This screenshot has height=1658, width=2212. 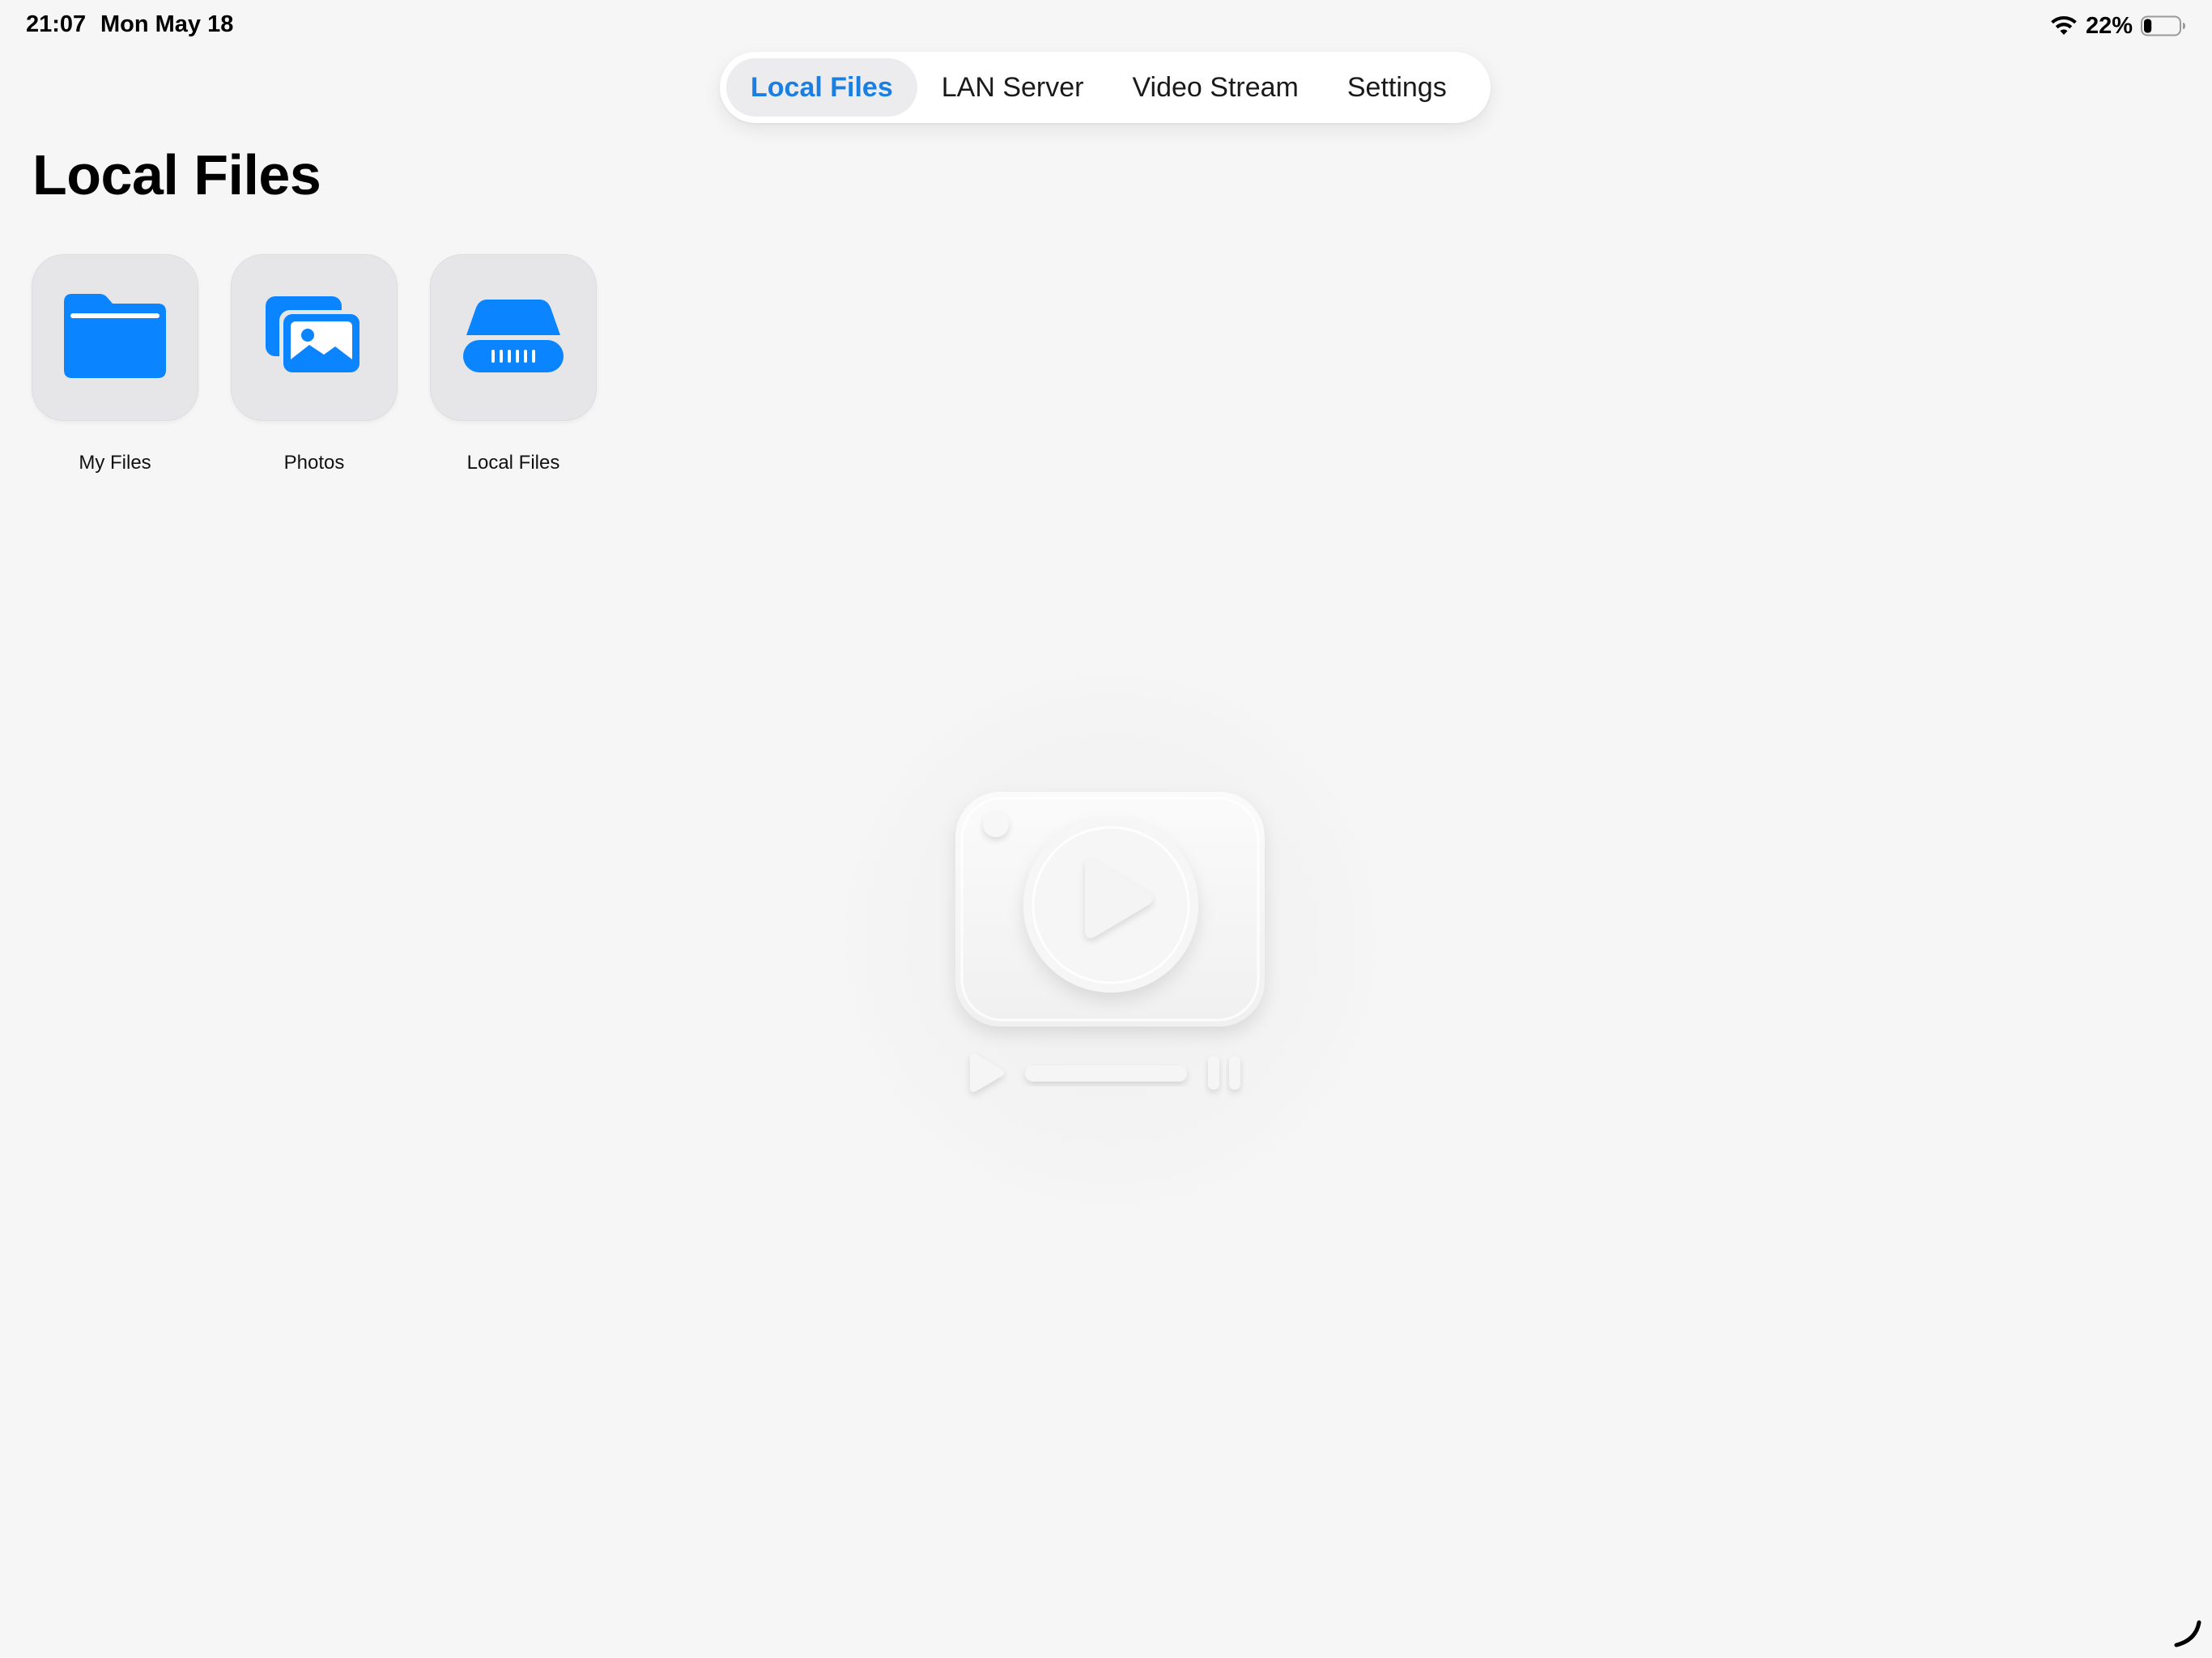 What do you see at coordinates (2109, 25) in the screenshot?
I see `battery-percent: 22%` at bounding box center [2109, 25].